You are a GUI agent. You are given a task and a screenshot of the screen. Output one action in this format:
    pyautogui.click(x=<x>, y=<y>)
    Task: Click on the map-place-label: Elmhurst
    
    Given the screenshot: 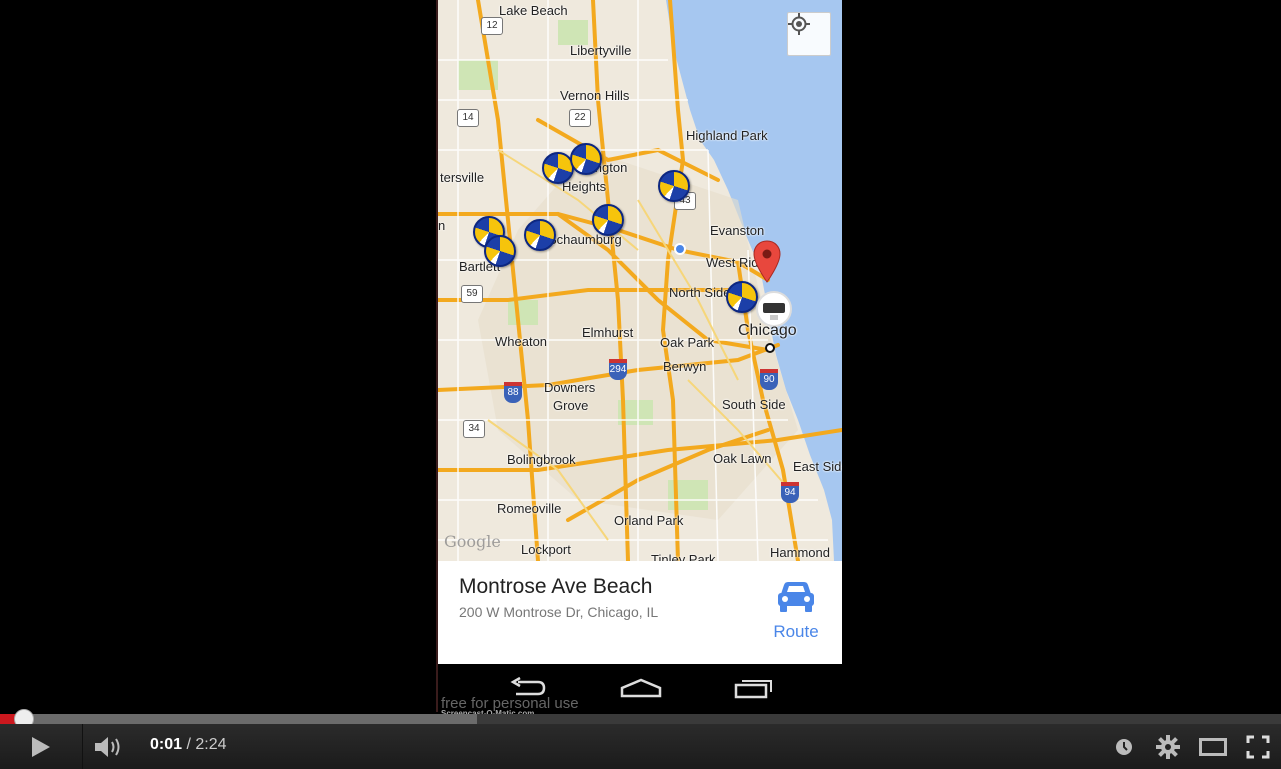 What is the action you would take?
    pyautogui.click(x=608, y=332)
    